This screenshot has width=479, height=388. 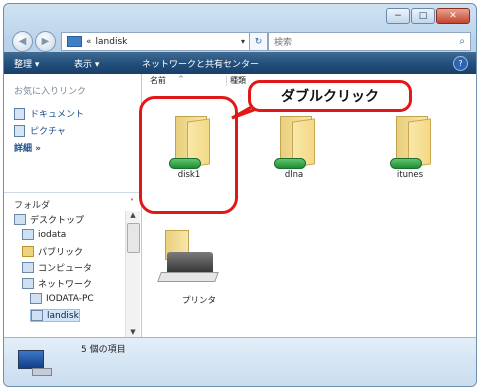 I want to click on tree-item-iodata: iodata, so click(x=44, y=234).